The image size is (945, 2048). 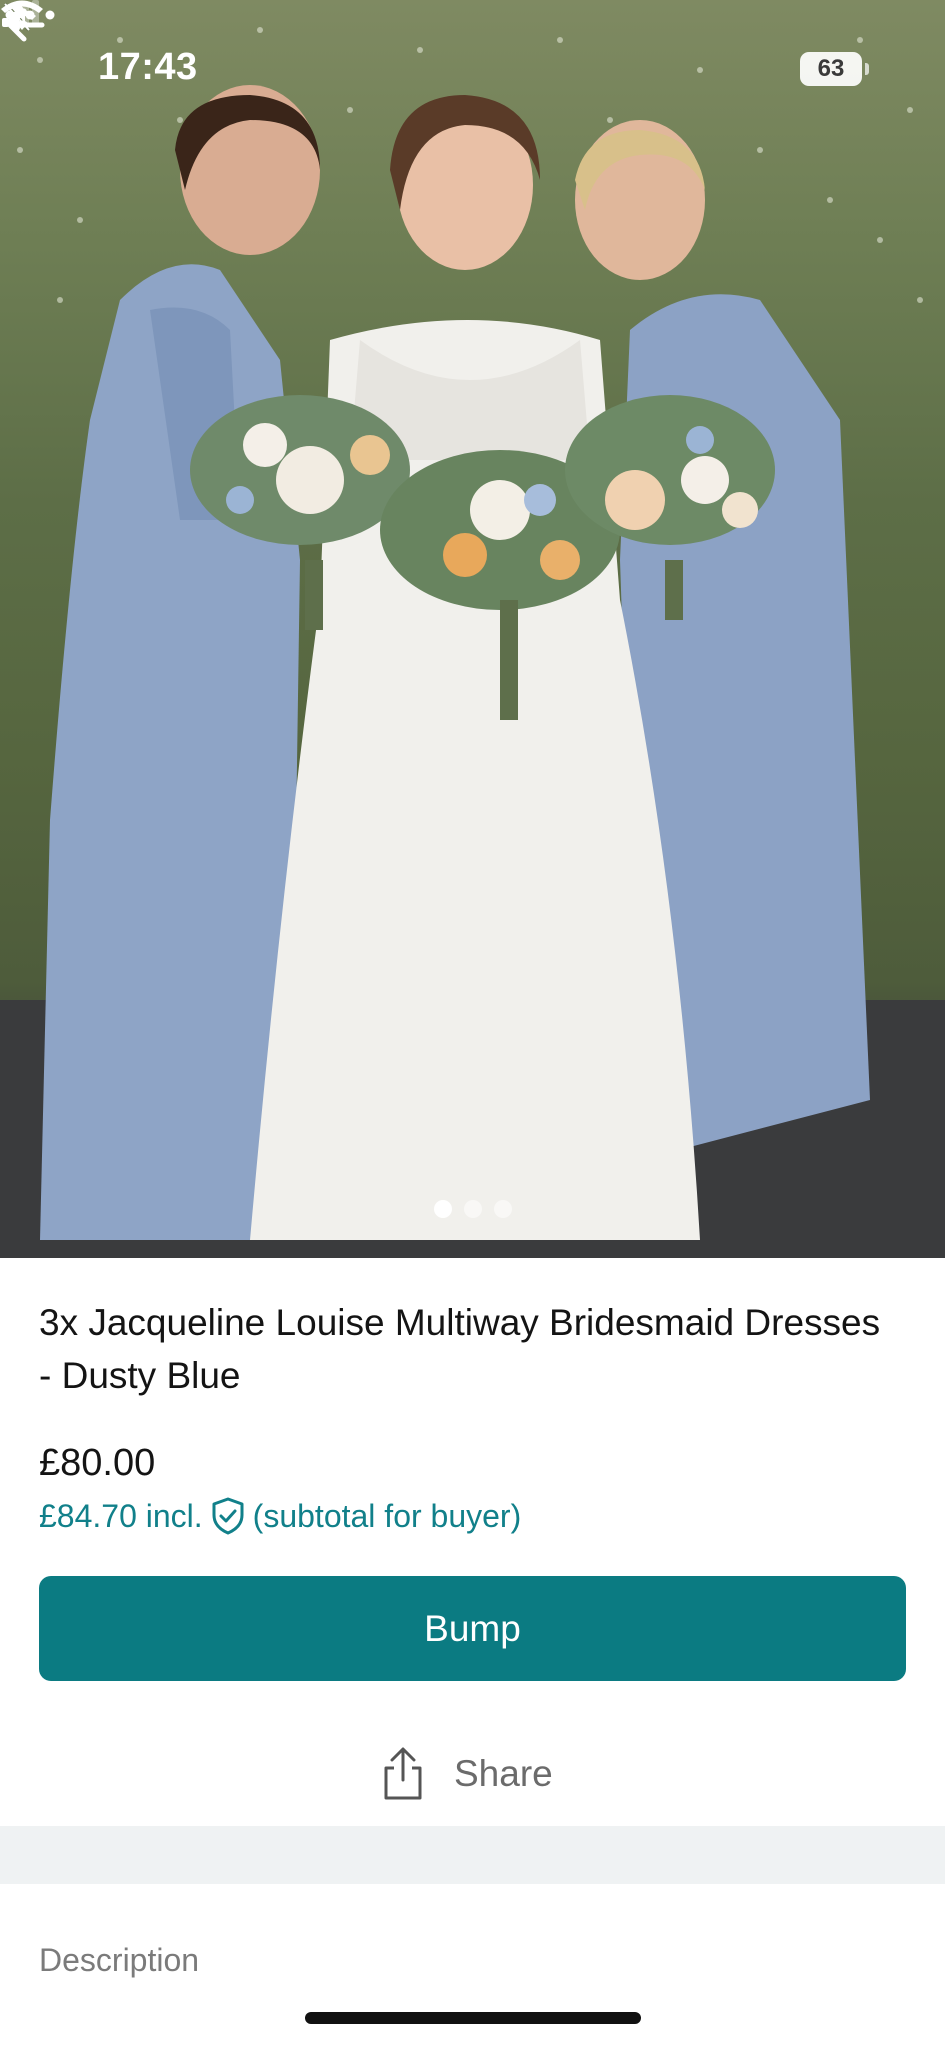 What do you see at coordinates (473, 2018) in the screenshot?
I see `home-indicator` at bounding box center [473, 2018].